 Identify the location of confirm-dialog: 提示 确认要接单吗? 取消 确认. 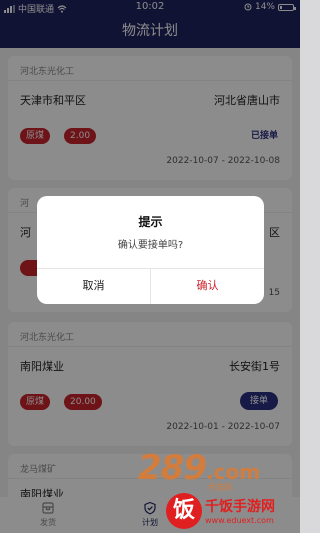
(150, 250).